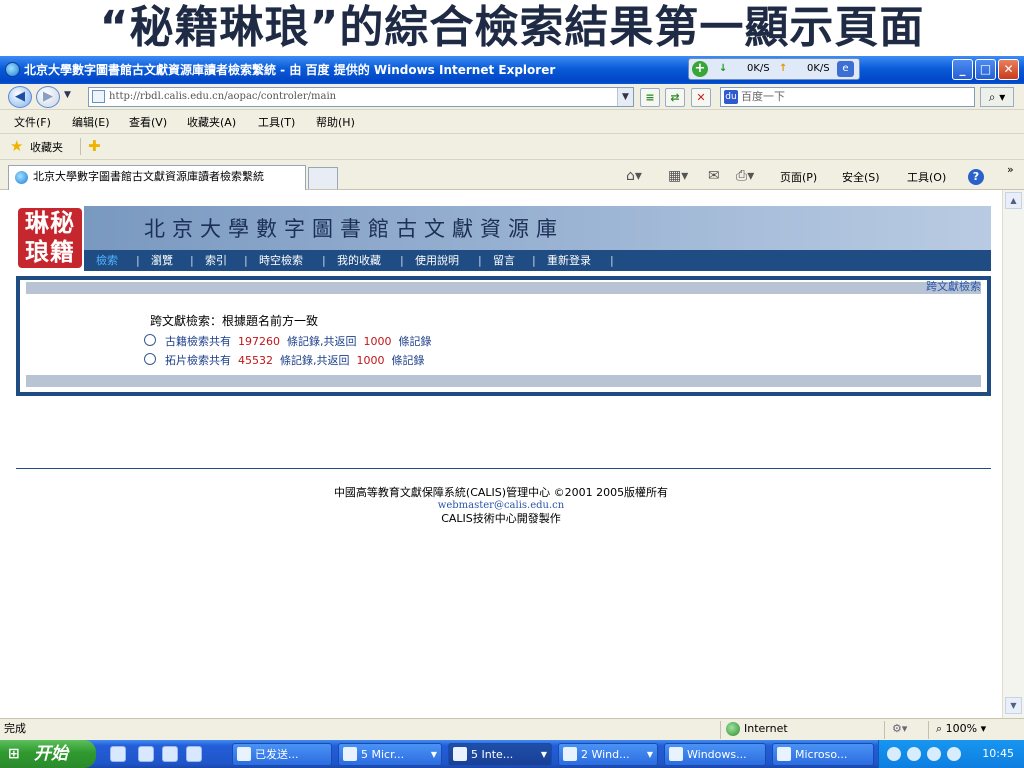 The image size is (1024, 768). Describe the element at coordinates (894, 754) in the screenshot. I see `tray-help-icon` at that location.